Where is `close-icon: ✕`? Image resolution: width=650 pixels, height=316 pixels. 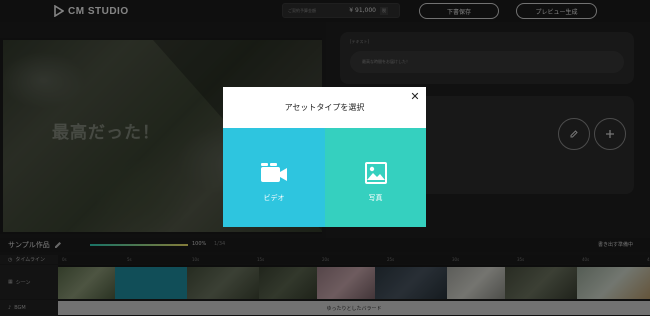
close-icon: ✕ is located at coordinates (415, 96).